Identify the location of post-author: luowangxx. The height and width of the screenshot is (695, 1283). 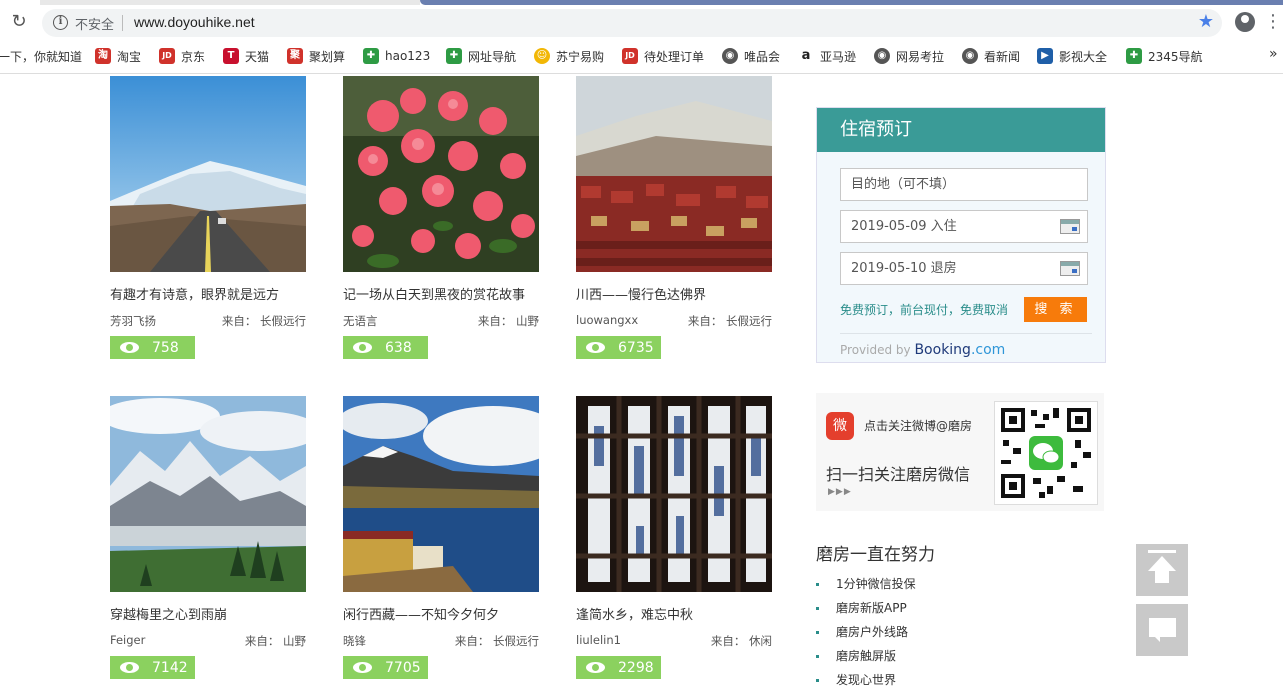
(607, 320).